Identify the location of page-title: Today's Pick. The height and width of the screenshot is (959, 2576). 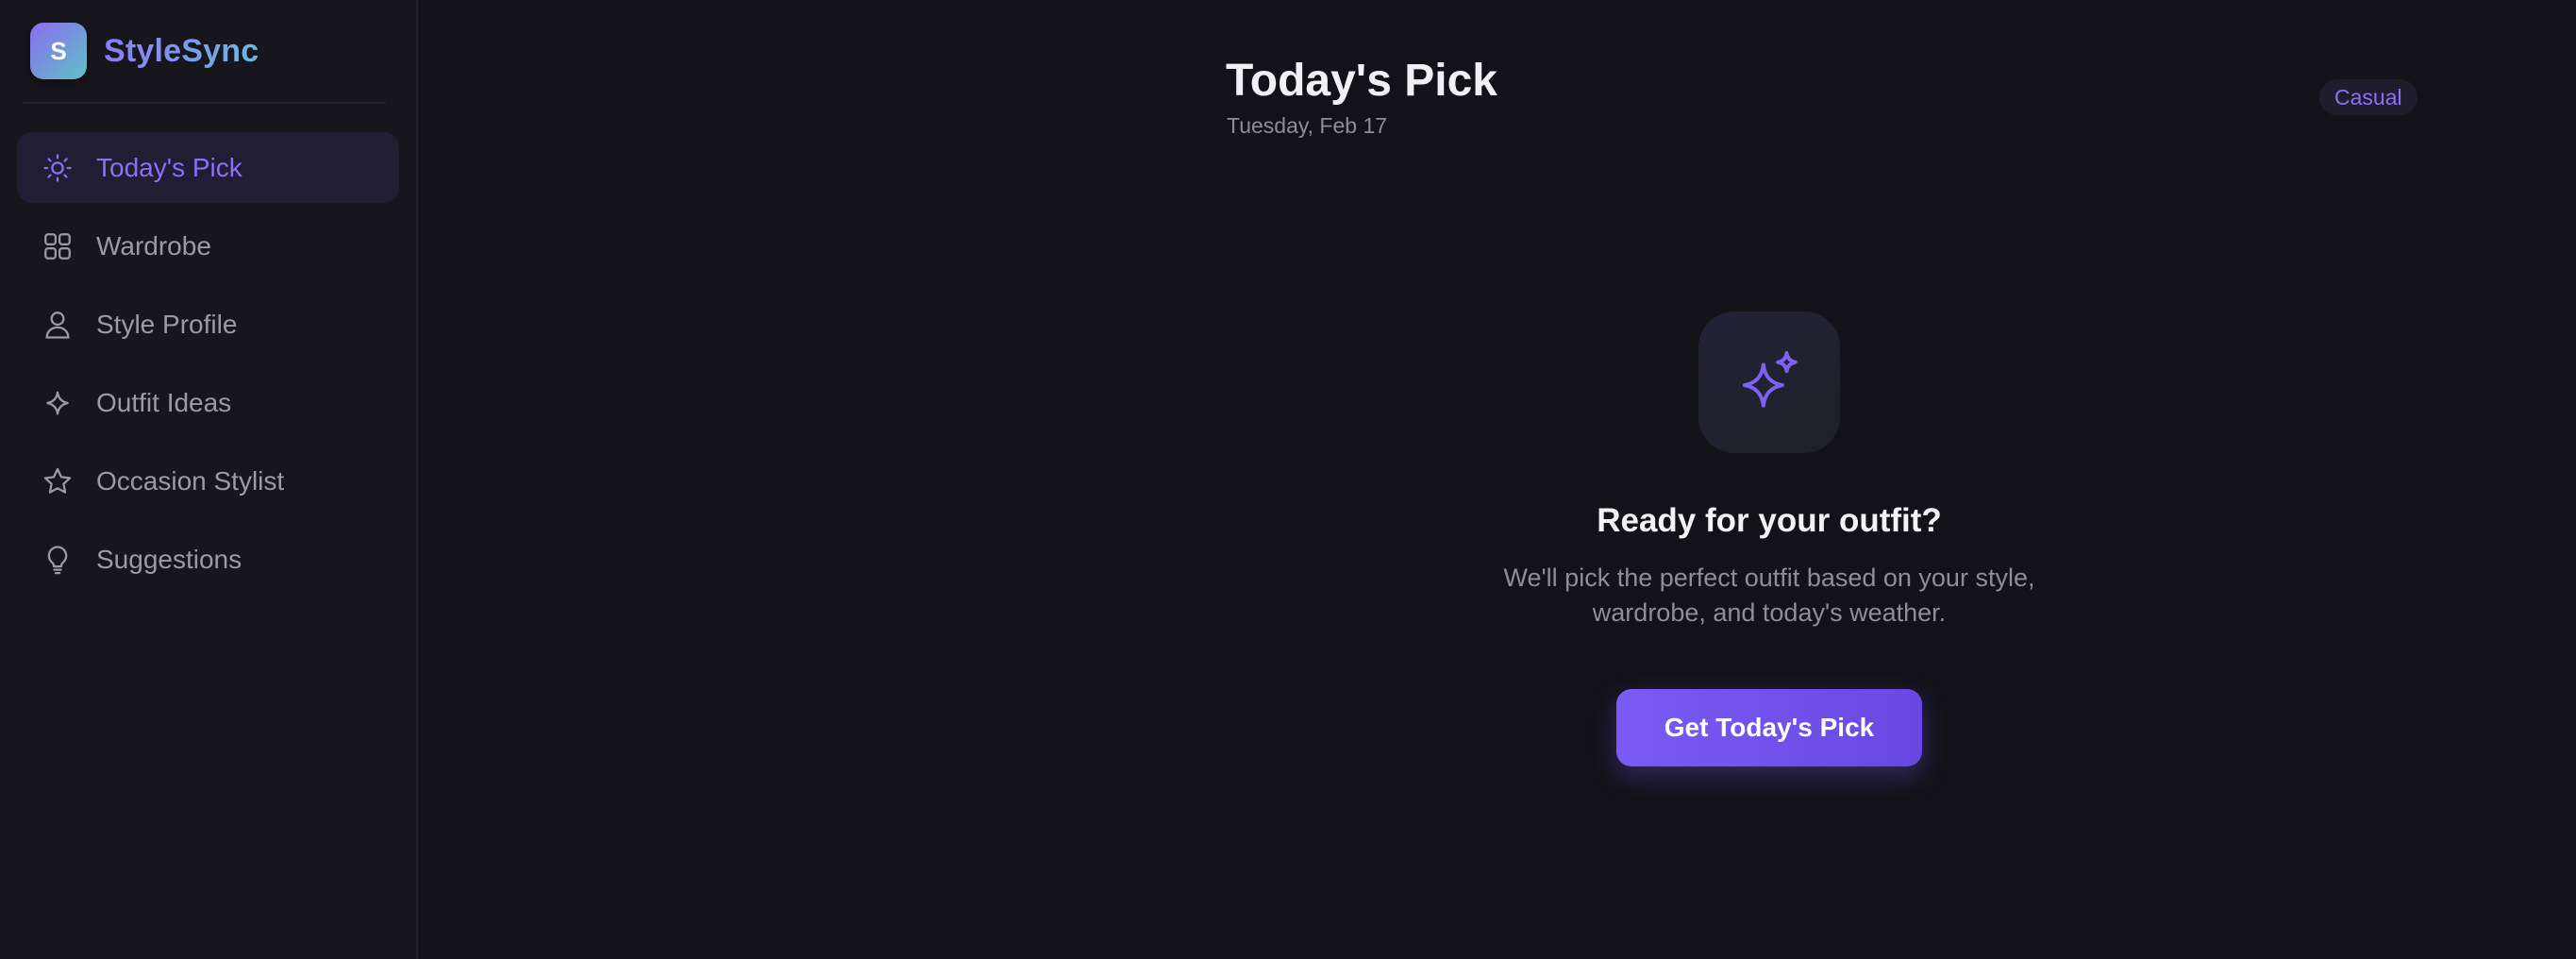
(1361, 81).